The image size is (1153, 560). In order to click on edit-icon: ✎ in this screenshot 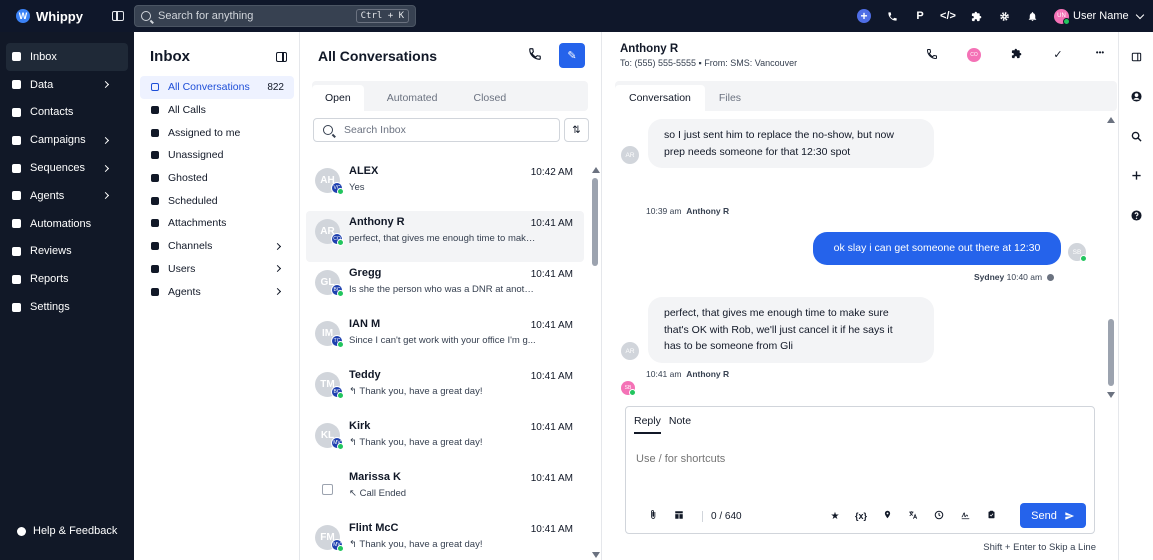, I will do `click(572, 56)`.